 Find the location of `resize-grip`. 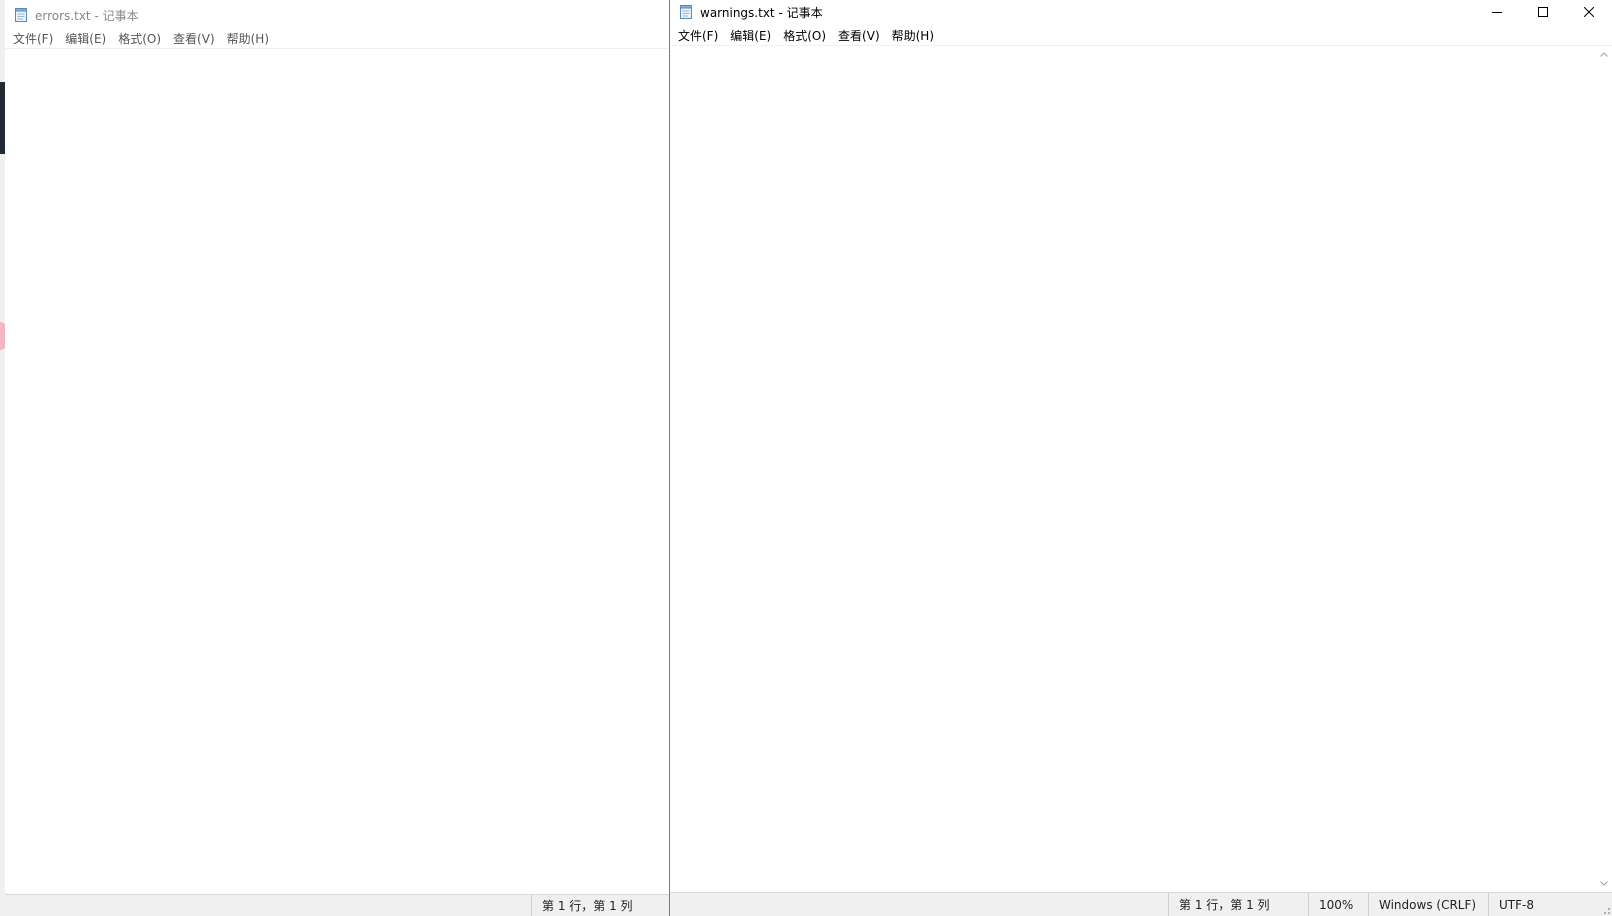

resize-grip is located at coordinates (1605, 904).